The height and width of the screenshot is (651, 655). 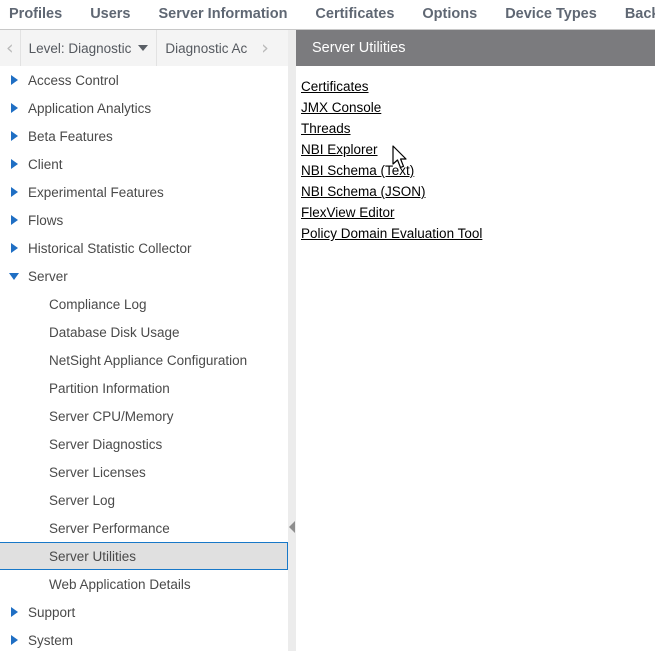 What do you see at coordinates (46, 220) in the screenshot?
I see `sidebar-item-label: Flows` at bounding box center [46, 220].